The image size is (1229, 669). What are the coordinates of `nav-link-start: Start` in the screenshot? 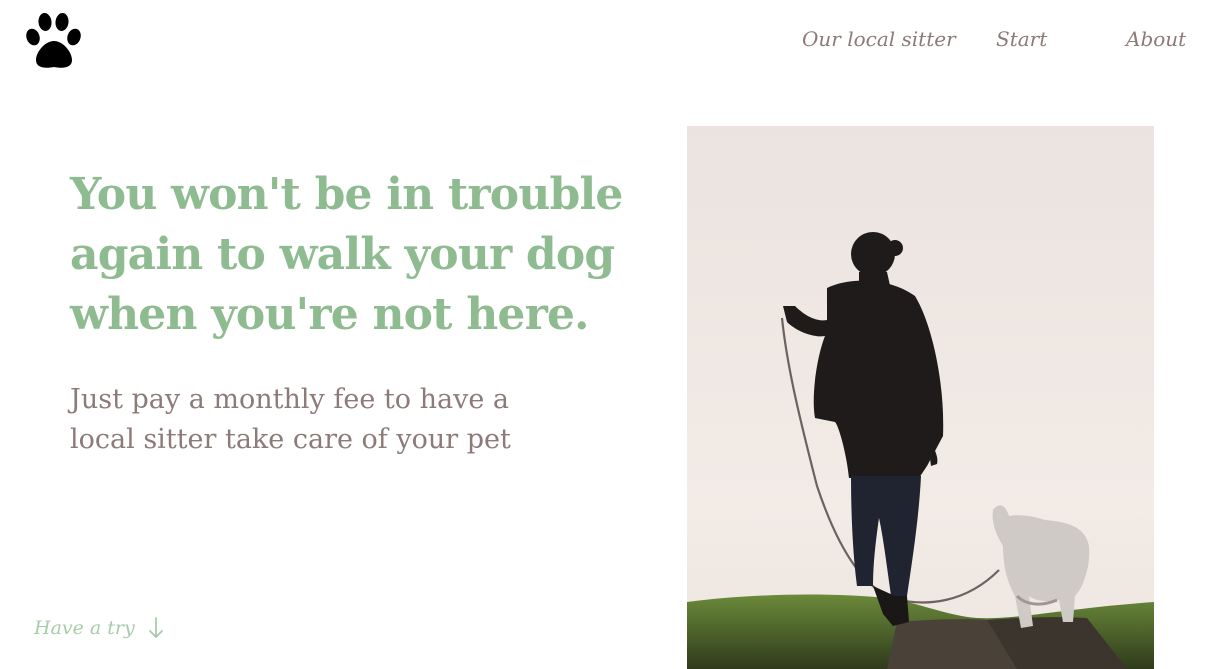 It's located at (1021, 39).